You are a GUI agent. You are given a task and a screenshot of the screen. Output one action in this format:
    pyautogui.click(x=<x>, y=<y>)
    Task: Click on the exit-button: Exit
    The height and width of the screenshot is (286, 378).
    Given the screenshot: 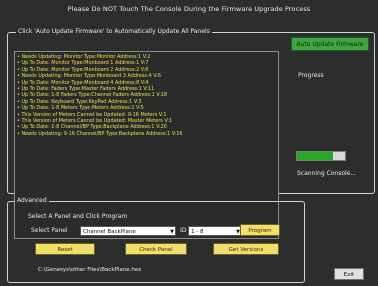 What is the action you would take?
    pyautogui.click(x=349, y=274)
    